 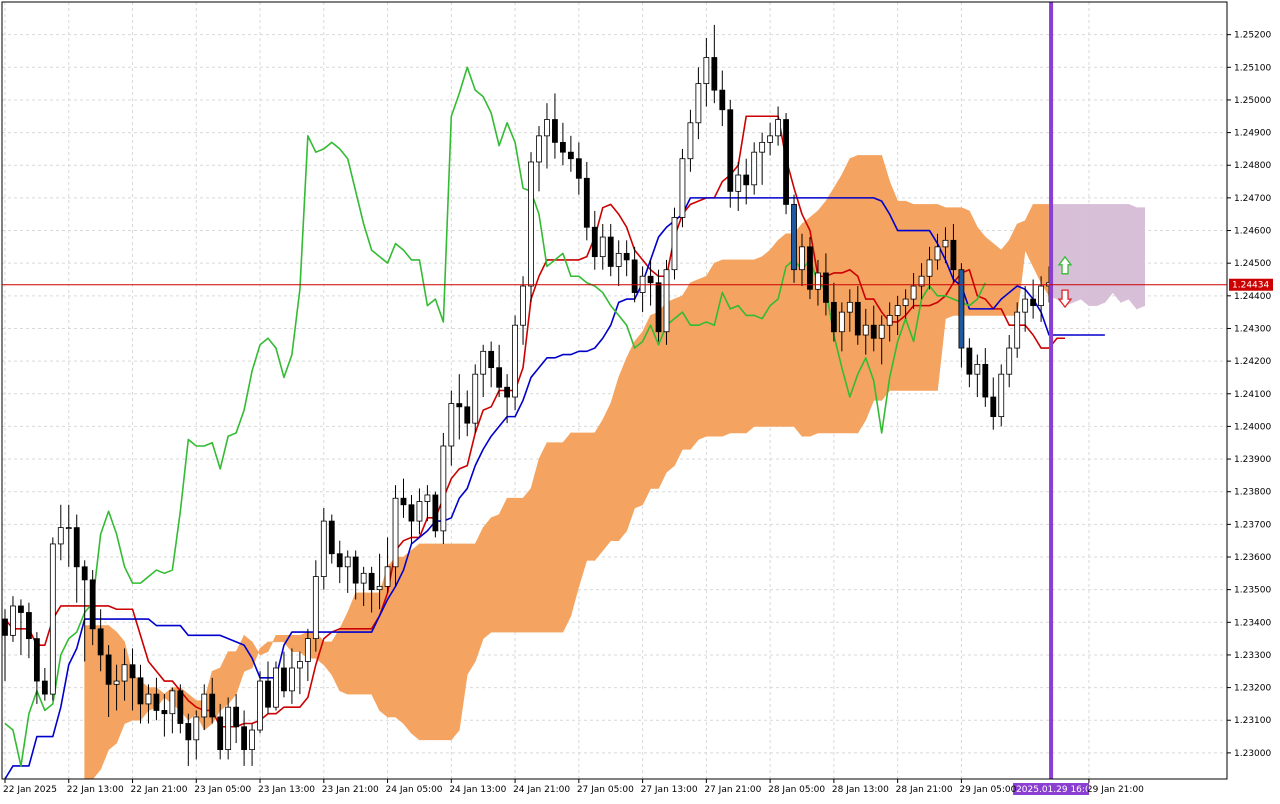 I want to click on time-label: 29 Jan 21:00, so click(x=1115, y=790).